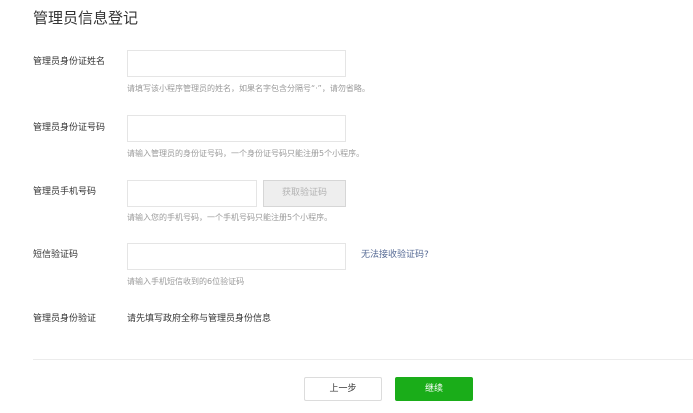  Describe the element at coordinates (248, 88) in the screenshot. I see `name-hint: 请填写该小程序管理员的姓名，如果名字包含分隔号“·”，请勿省略。` at that location.